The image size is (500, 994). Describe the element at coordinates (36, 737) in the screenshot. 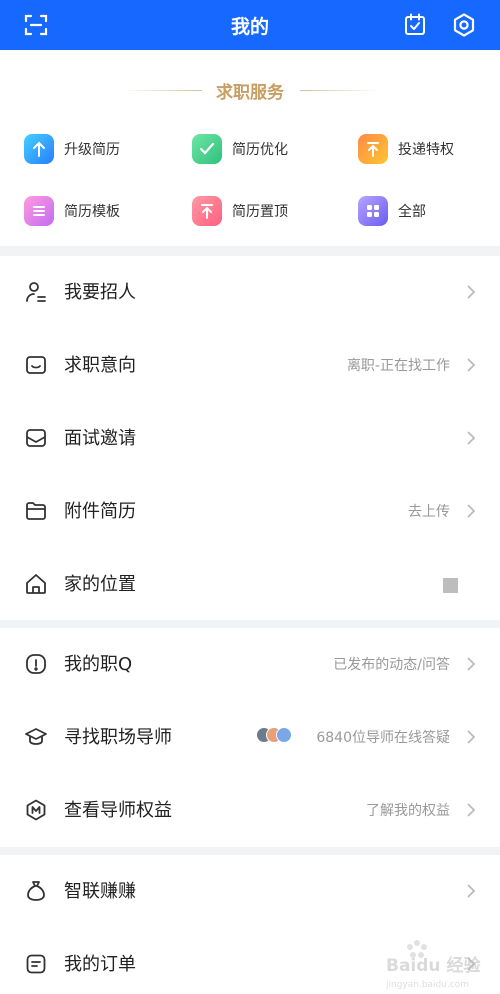

I see `graduation-cap-icon` at that location.